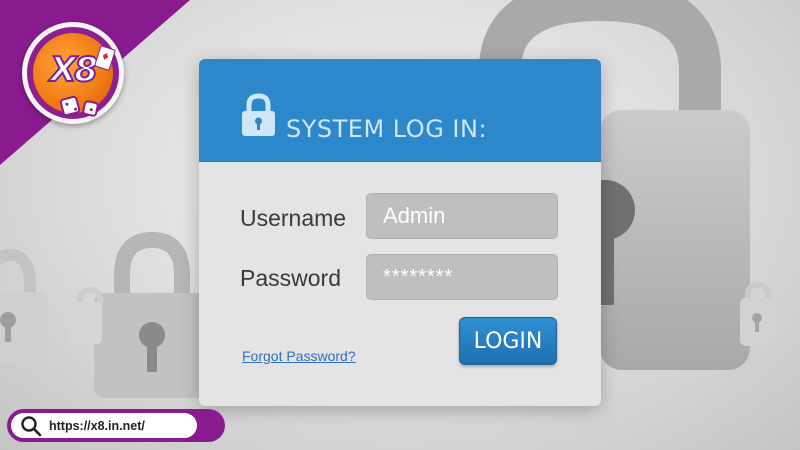 Image resolution: width=800 pixels, height=450 pixels. I want to click on url-box: https://x8.in.net/, so click(104, 425).